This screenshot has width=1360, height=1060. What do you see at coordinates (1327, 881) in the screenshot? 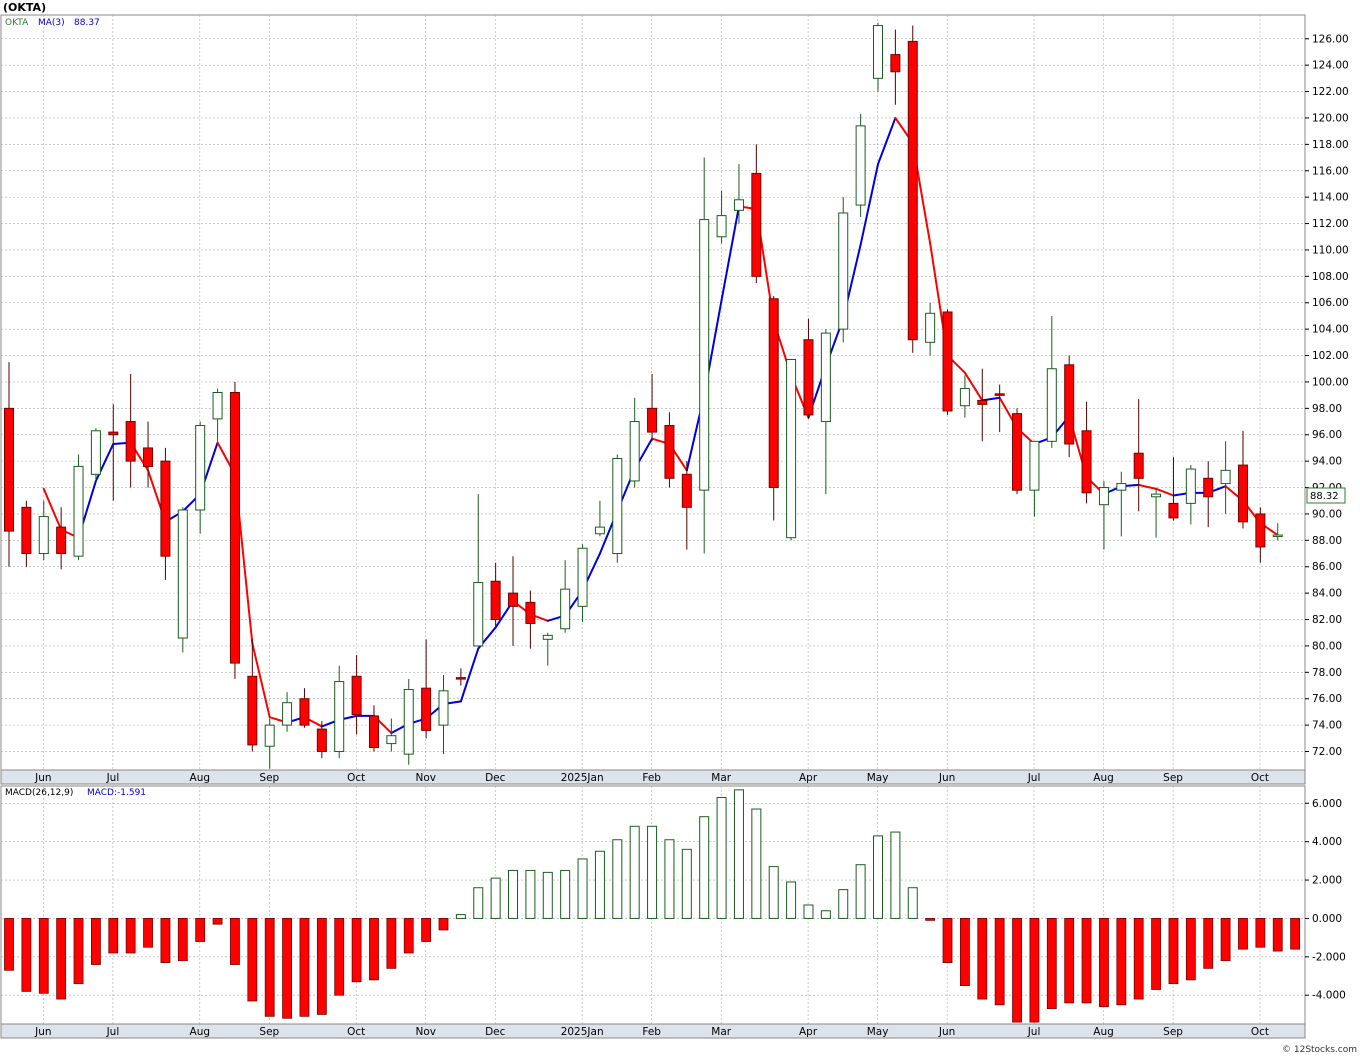
I see `macd-tick-label: 2.000` at bounding box center [1327, 881].